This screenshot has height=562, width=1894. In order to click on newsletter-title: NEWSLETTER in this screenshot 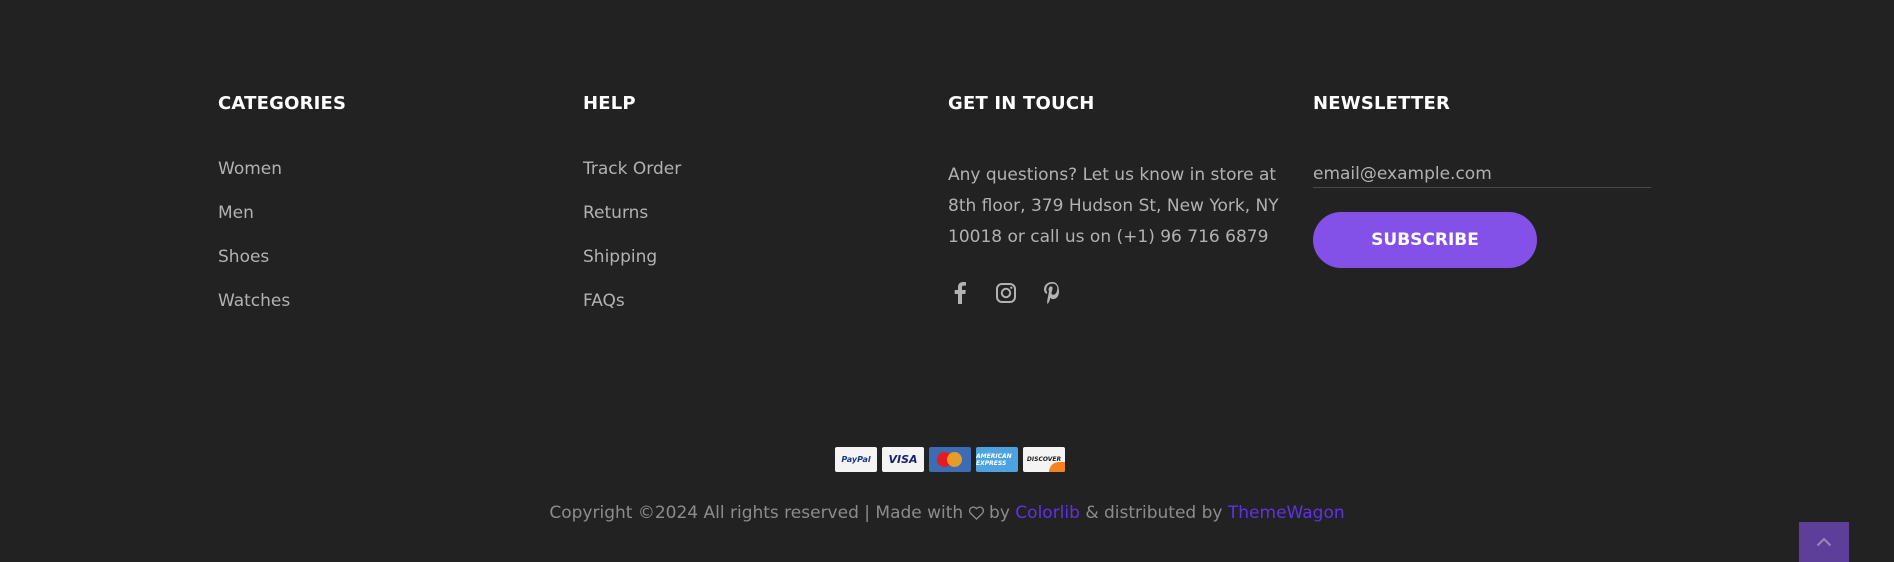, I will do `click(1382, 103)`.